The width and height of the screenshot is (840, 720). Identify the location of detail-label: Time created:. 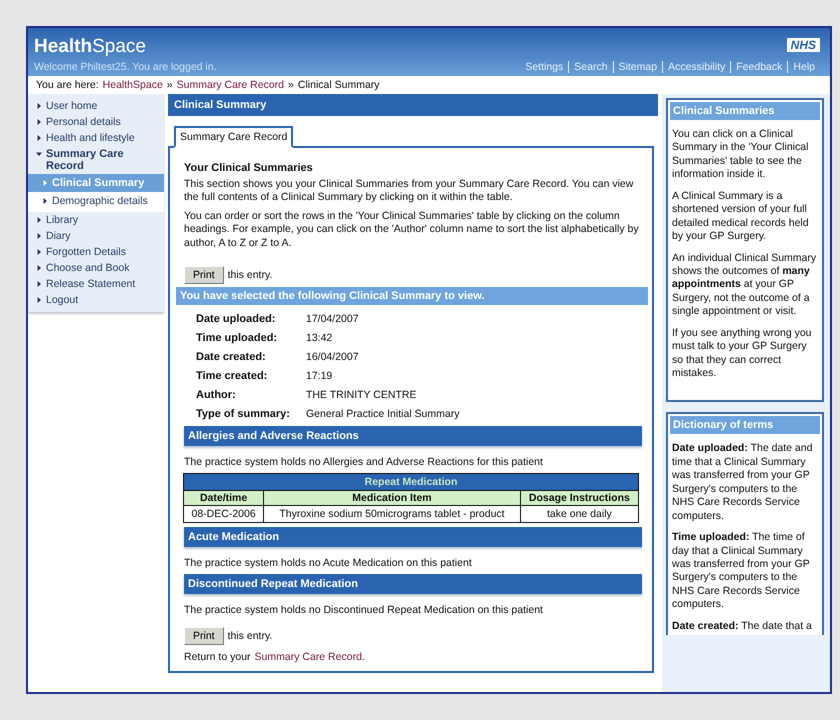
(232, 376).